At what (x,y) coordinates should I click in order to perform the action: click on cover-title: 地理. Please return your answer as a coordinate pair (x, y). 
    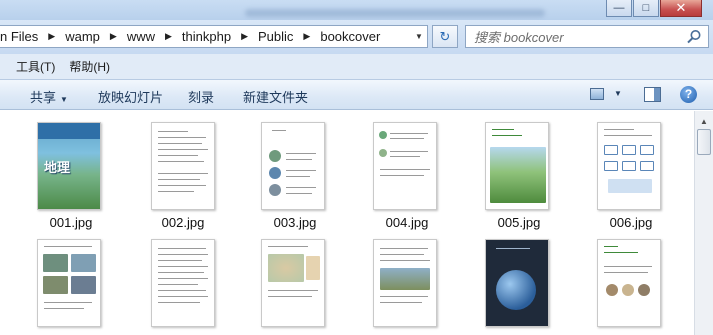
    Looking at the image, I should click on (57, 167).